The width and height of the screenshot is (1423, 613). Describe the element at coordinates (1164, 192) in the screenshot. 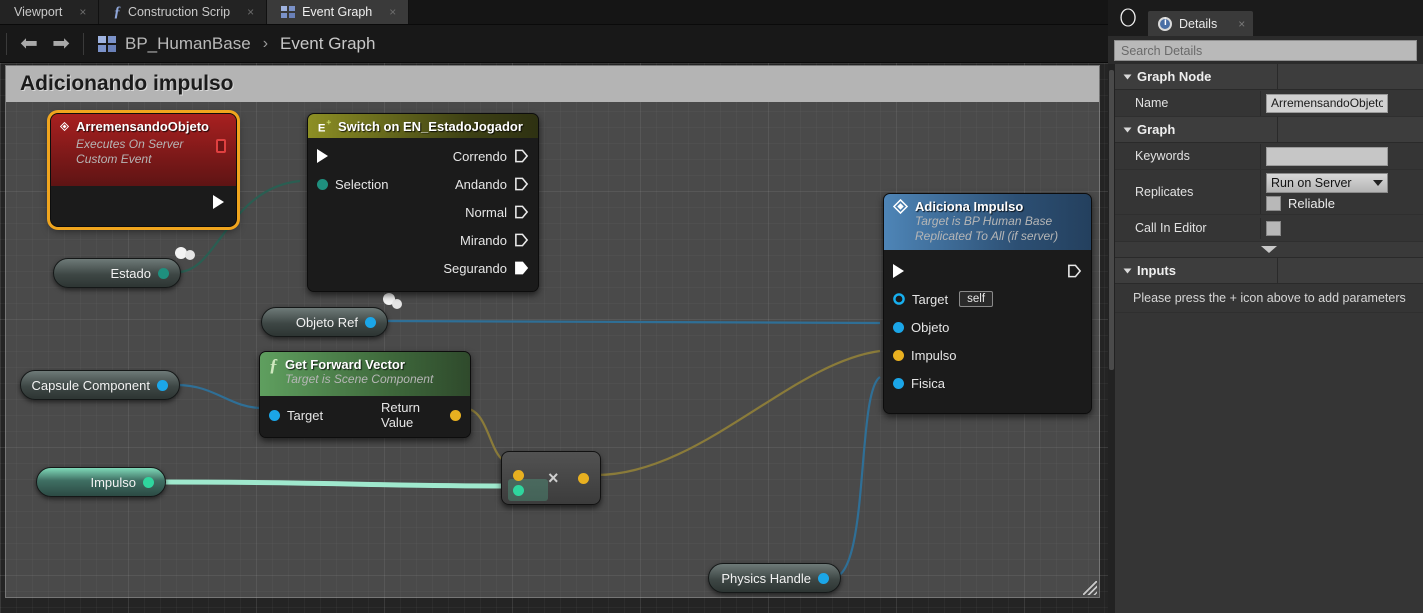

I see `property-label: Replicates` at that location.